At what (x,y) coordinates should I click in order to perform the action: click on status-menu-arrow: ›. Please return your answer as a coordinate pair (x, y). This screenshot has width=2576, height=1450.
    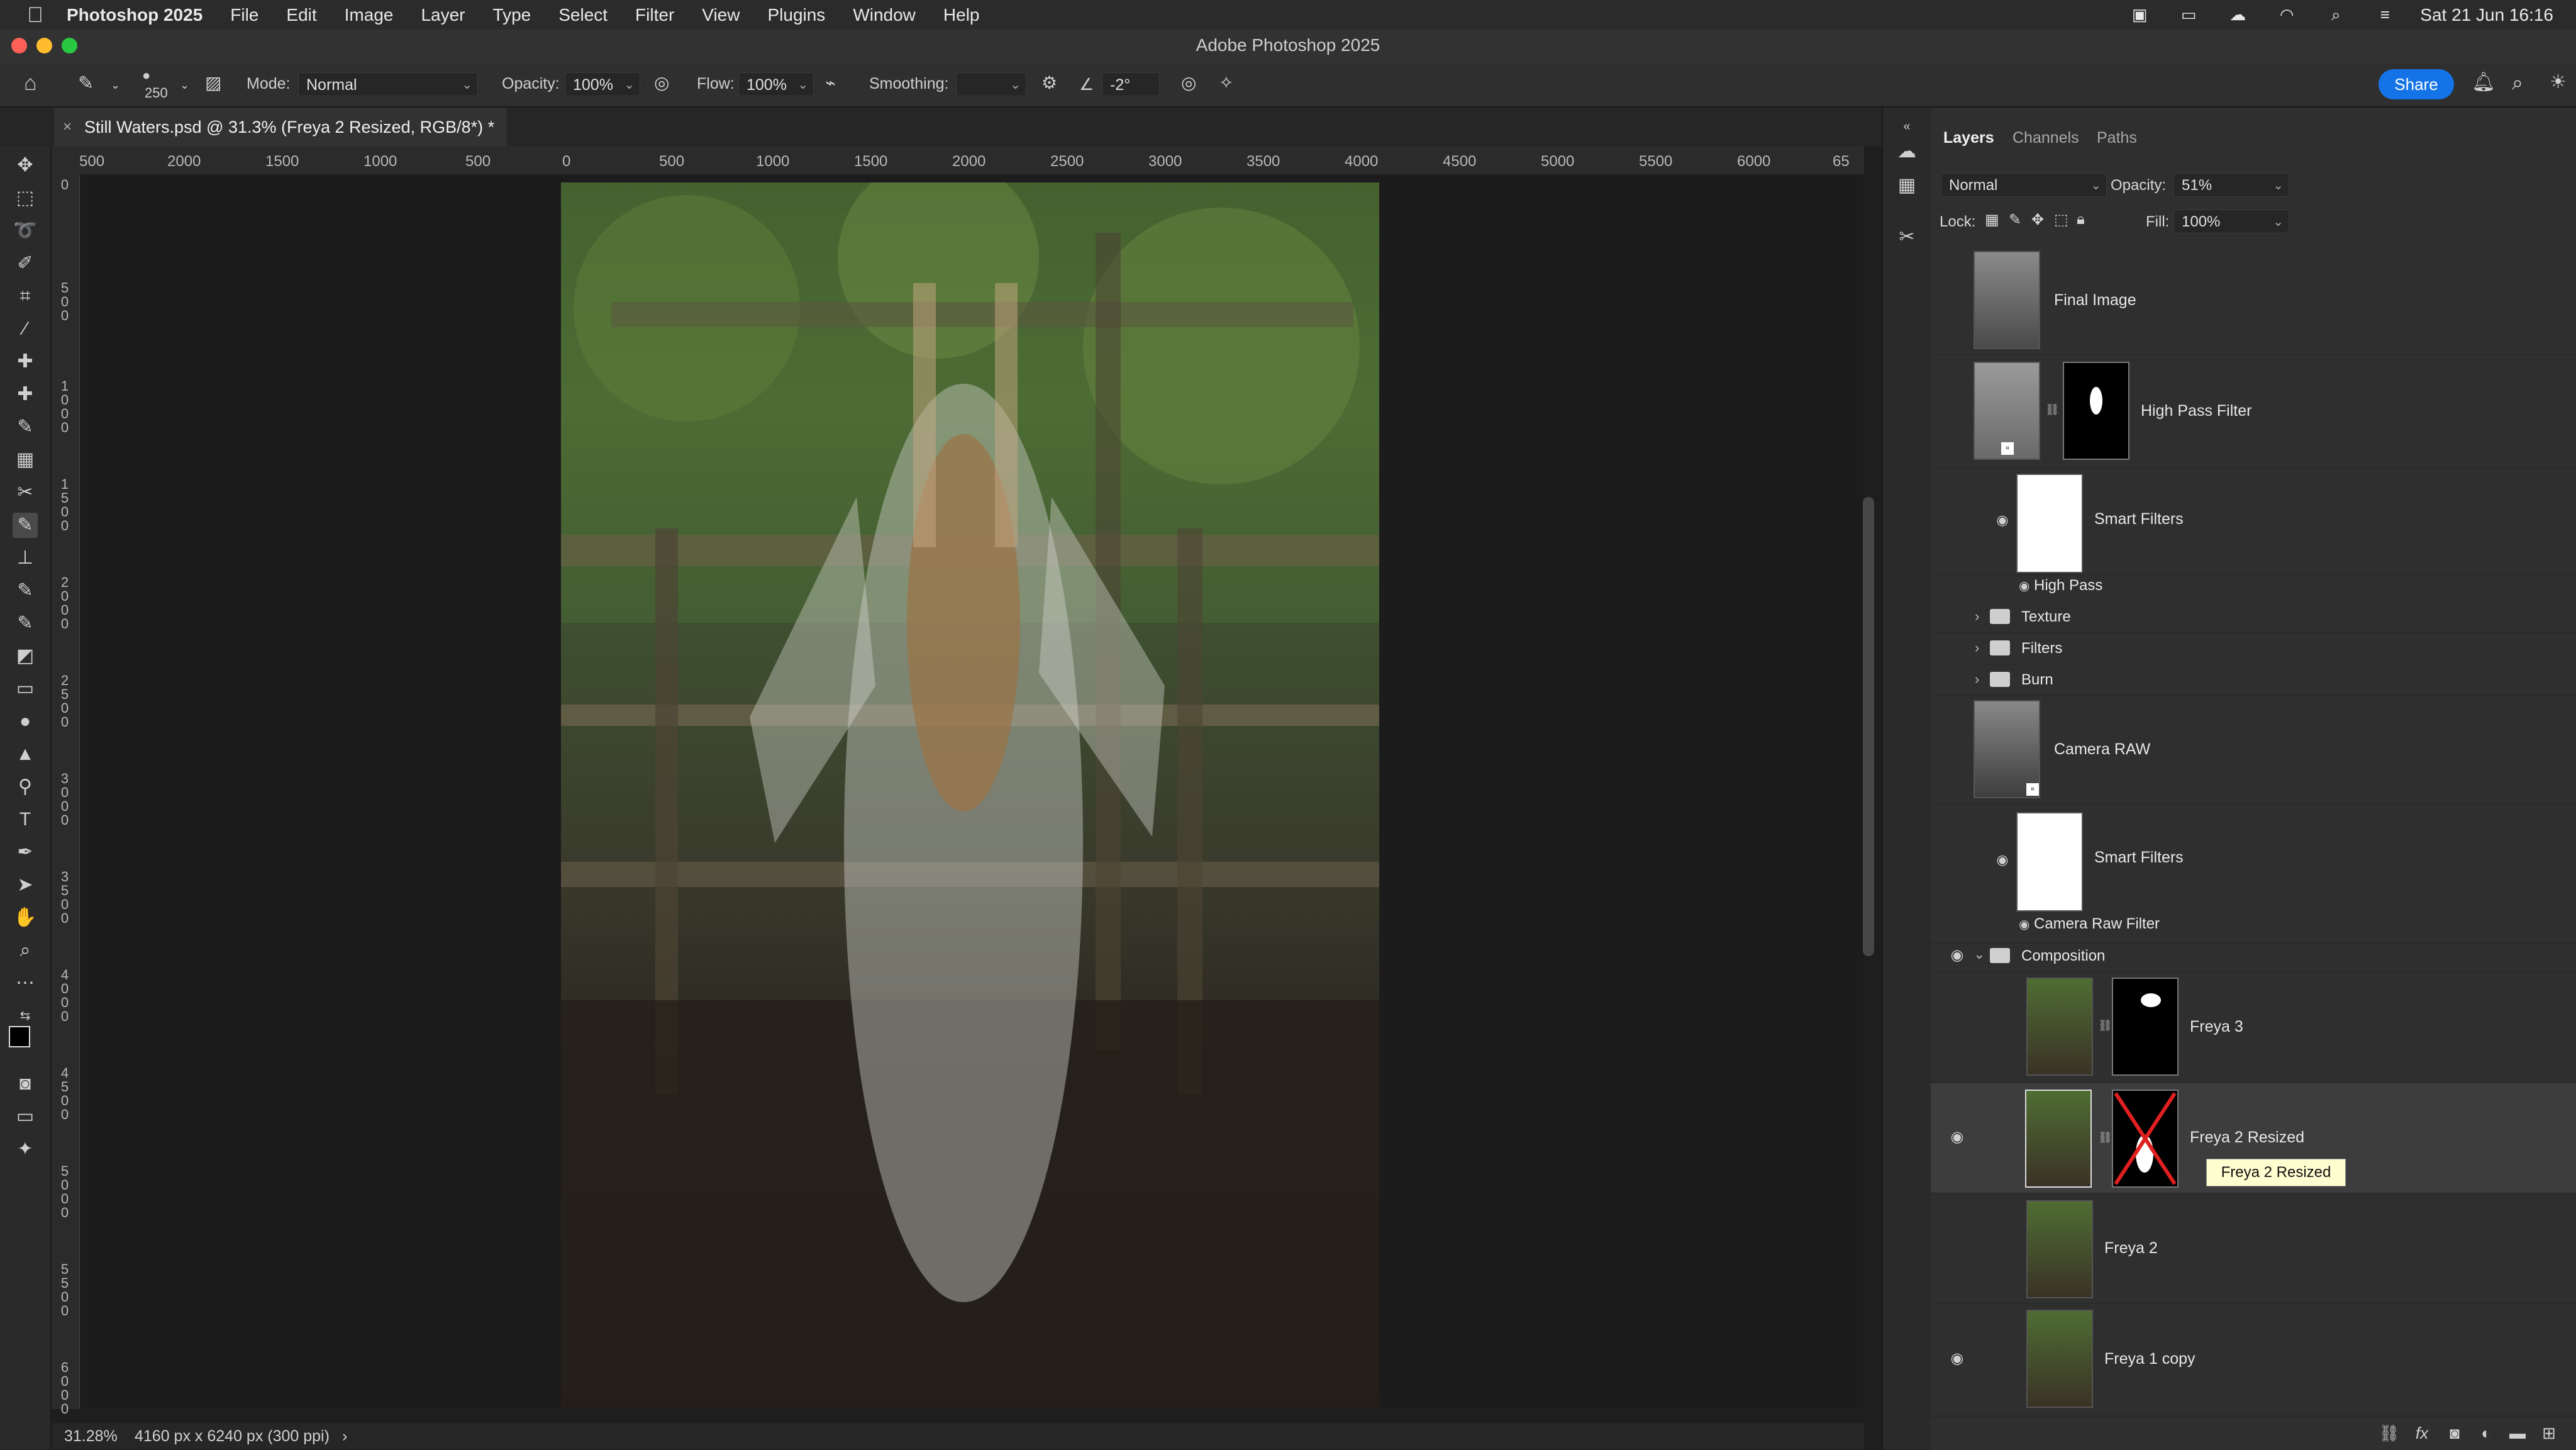
    Looking at the image, I should click on (344, 1436).